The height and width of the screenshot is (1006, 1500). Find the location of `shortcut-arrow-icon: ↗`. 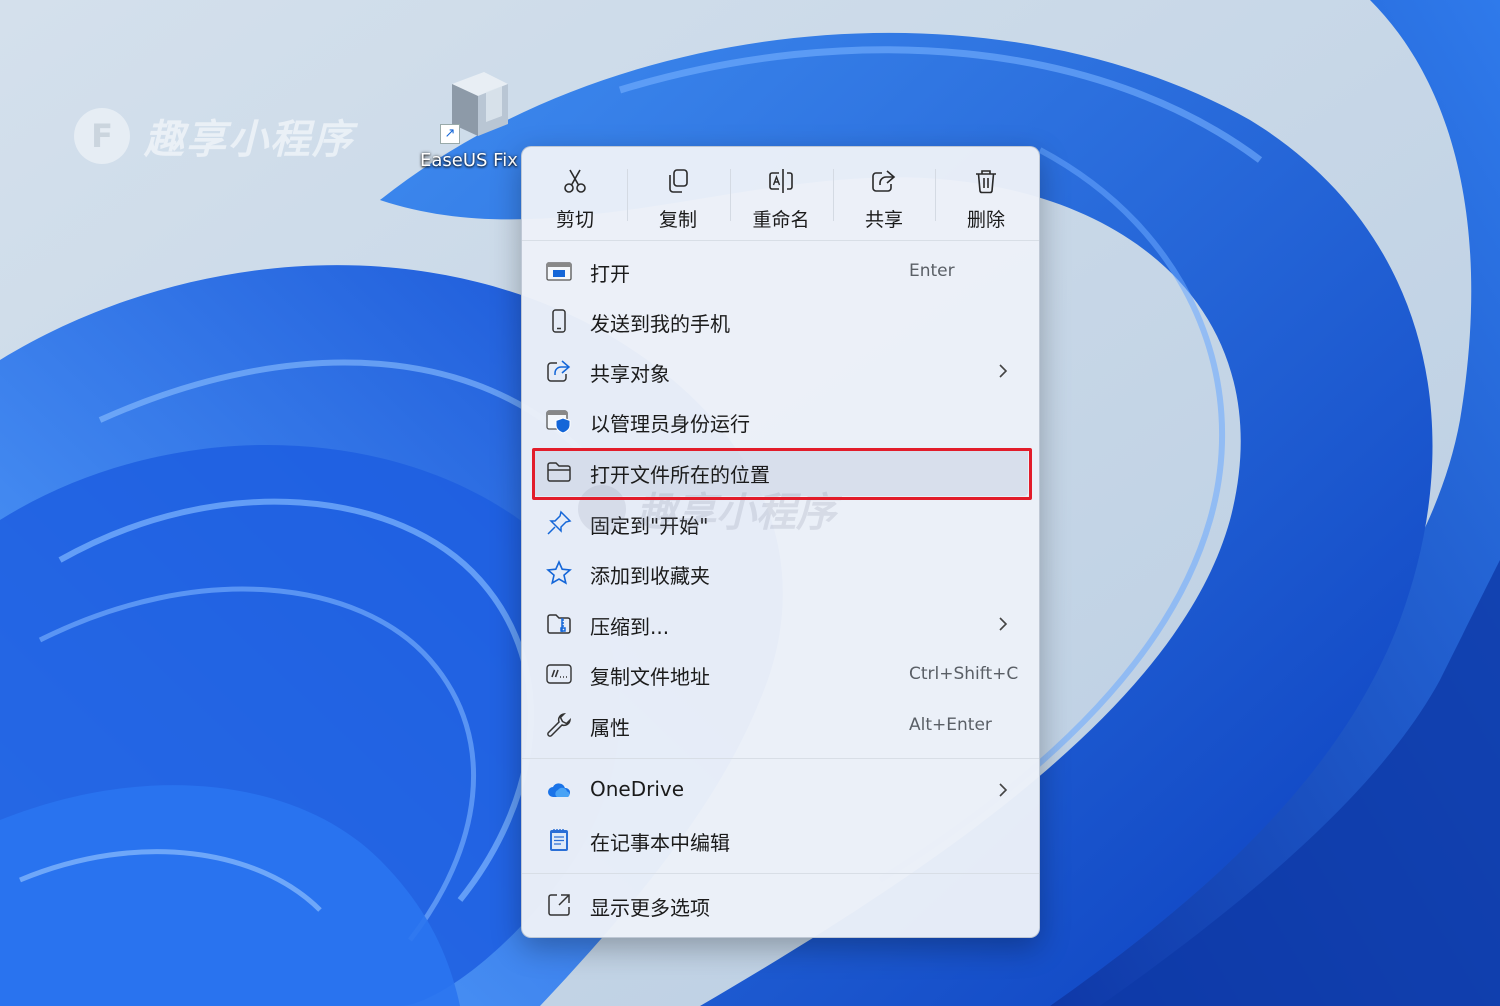

shortcut-arrow-icon: ↗ is located at coordinates (450, 134).